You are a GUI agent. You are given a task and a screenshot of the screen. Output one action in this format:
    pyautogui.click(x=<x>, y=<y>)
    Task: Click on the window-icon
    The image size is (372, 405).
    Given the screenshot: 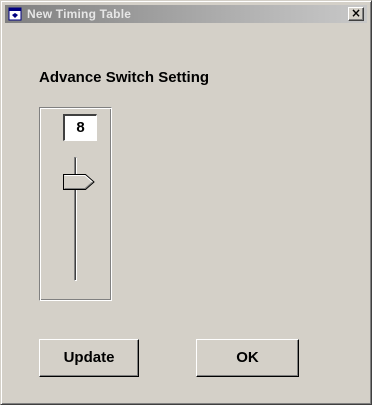 What is the action you would take?
    pyautogui.click(x=15, y=14)
    